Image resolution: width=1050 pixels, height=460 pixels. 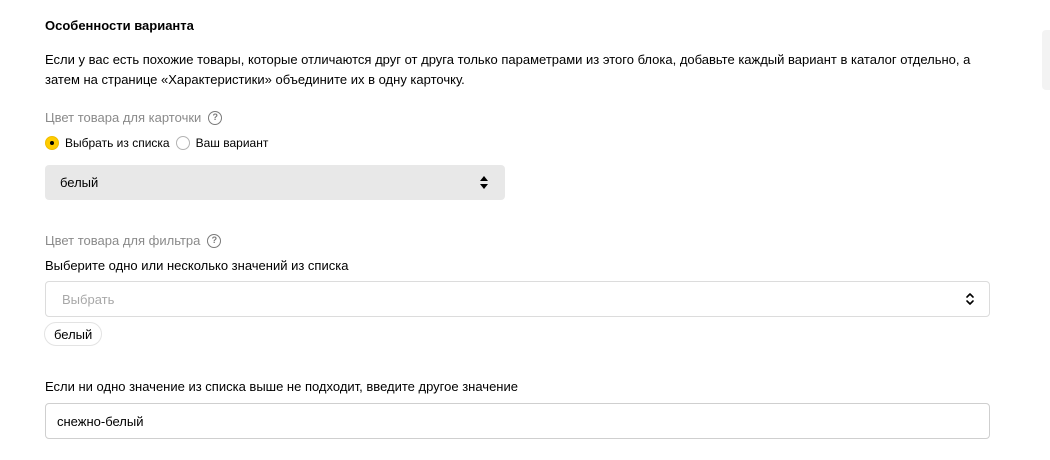 What do you see at coordinates (182, 143) in the screenshot?
I see `radio-unchecked-icon` at bounding box center [182, 143].